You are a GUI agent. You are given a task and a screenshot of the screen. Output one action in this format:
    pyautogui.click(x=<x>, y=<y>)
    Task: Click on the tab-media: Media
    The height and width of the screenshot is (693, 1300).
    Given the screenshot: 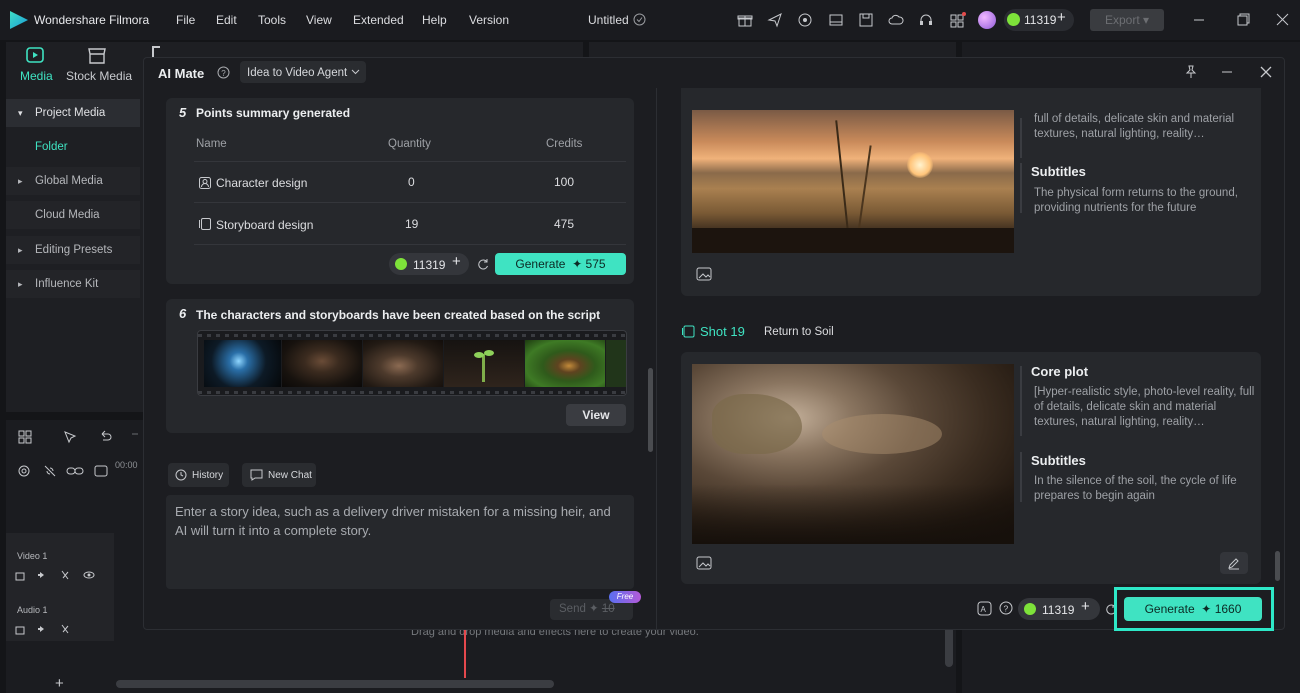 What is the action you would take?
    pyautogui.click(x=36, y=76)
    